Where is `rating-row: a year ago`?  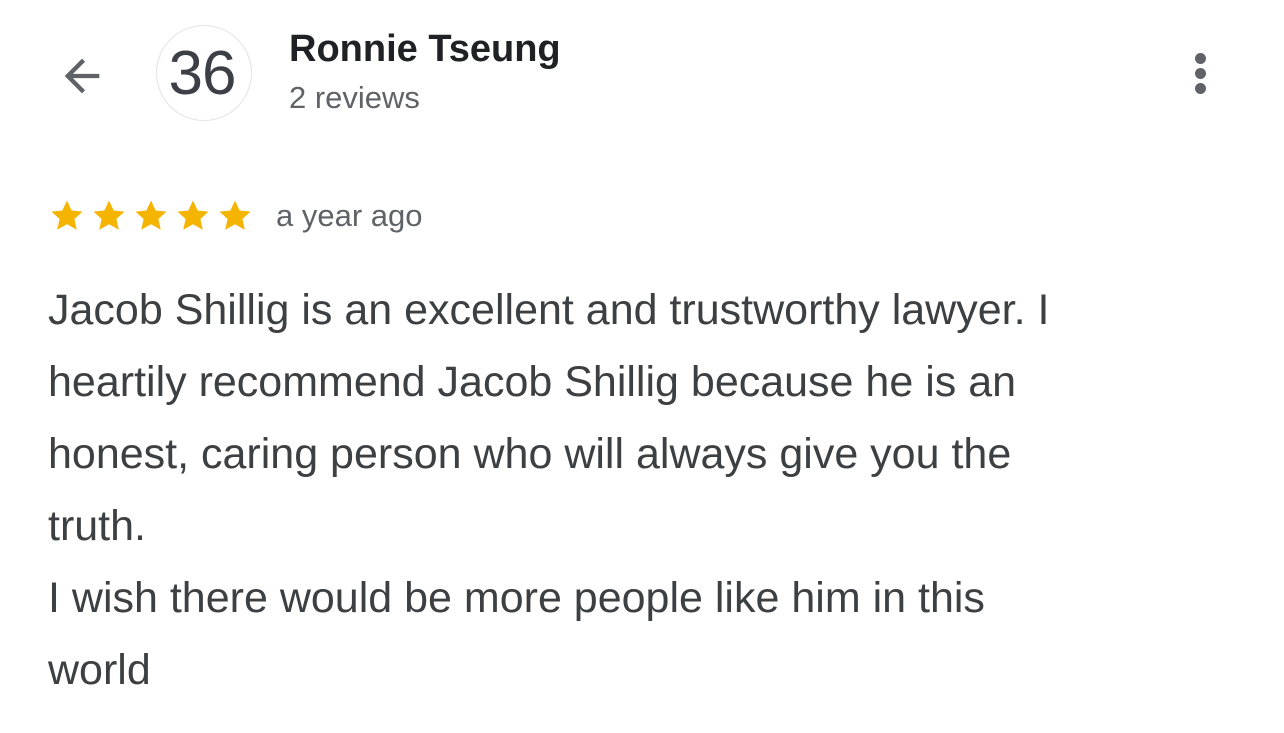 rating-row: a year ago is located at coordinates (235, 216).